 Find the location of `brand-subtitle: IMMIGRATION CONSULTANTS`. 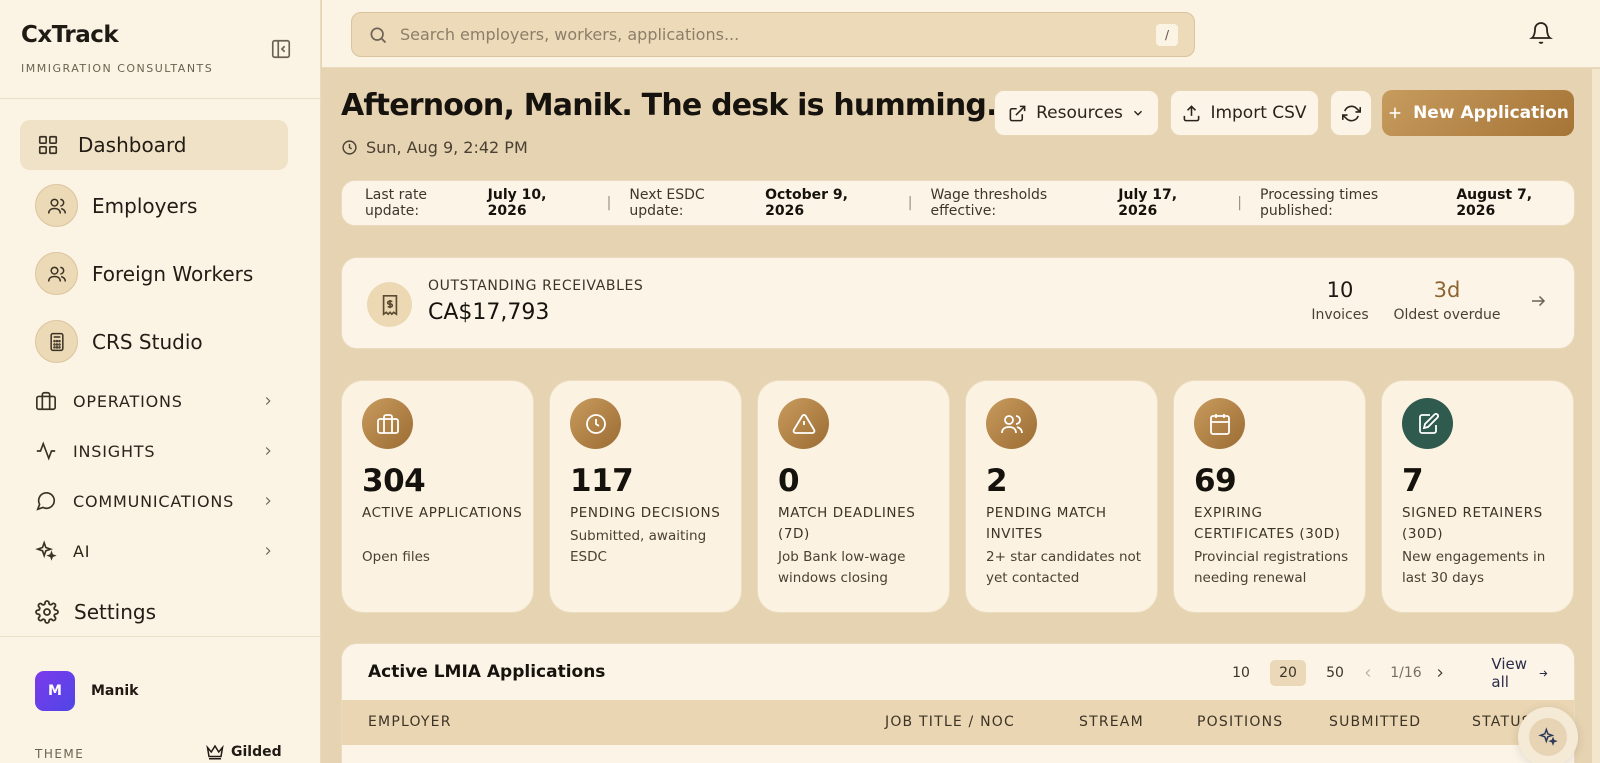

brand-subtitle: IMMIGRATION CONSULTANTS is located at coordinates (117, 68).